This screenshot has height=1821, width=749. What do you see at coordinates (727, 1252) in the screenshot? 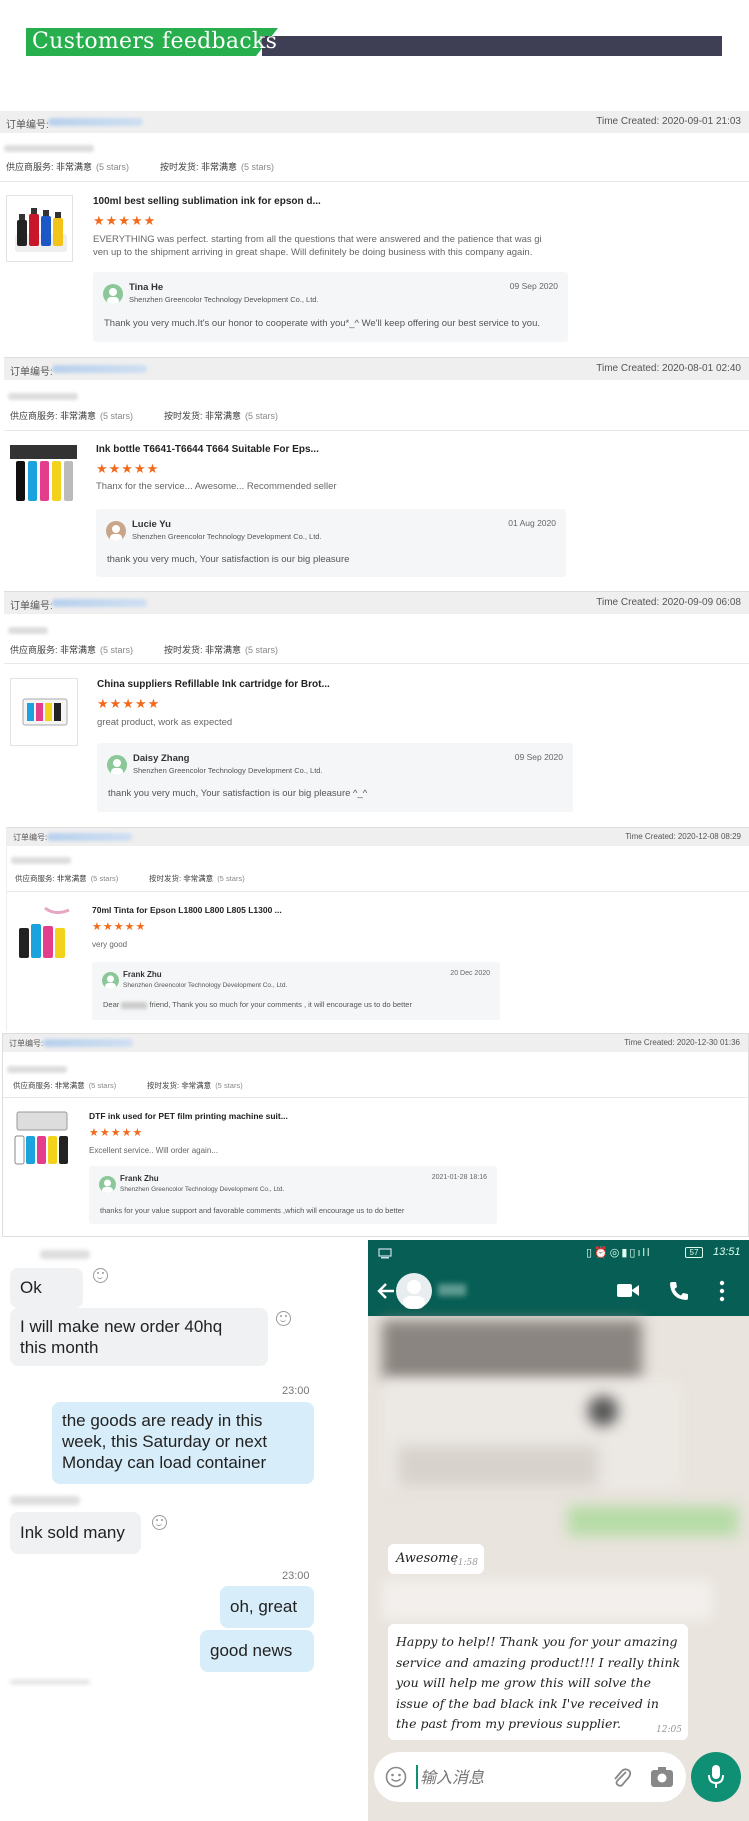
I see `status-clock: 13:51` at bounding box center [727, 1252].